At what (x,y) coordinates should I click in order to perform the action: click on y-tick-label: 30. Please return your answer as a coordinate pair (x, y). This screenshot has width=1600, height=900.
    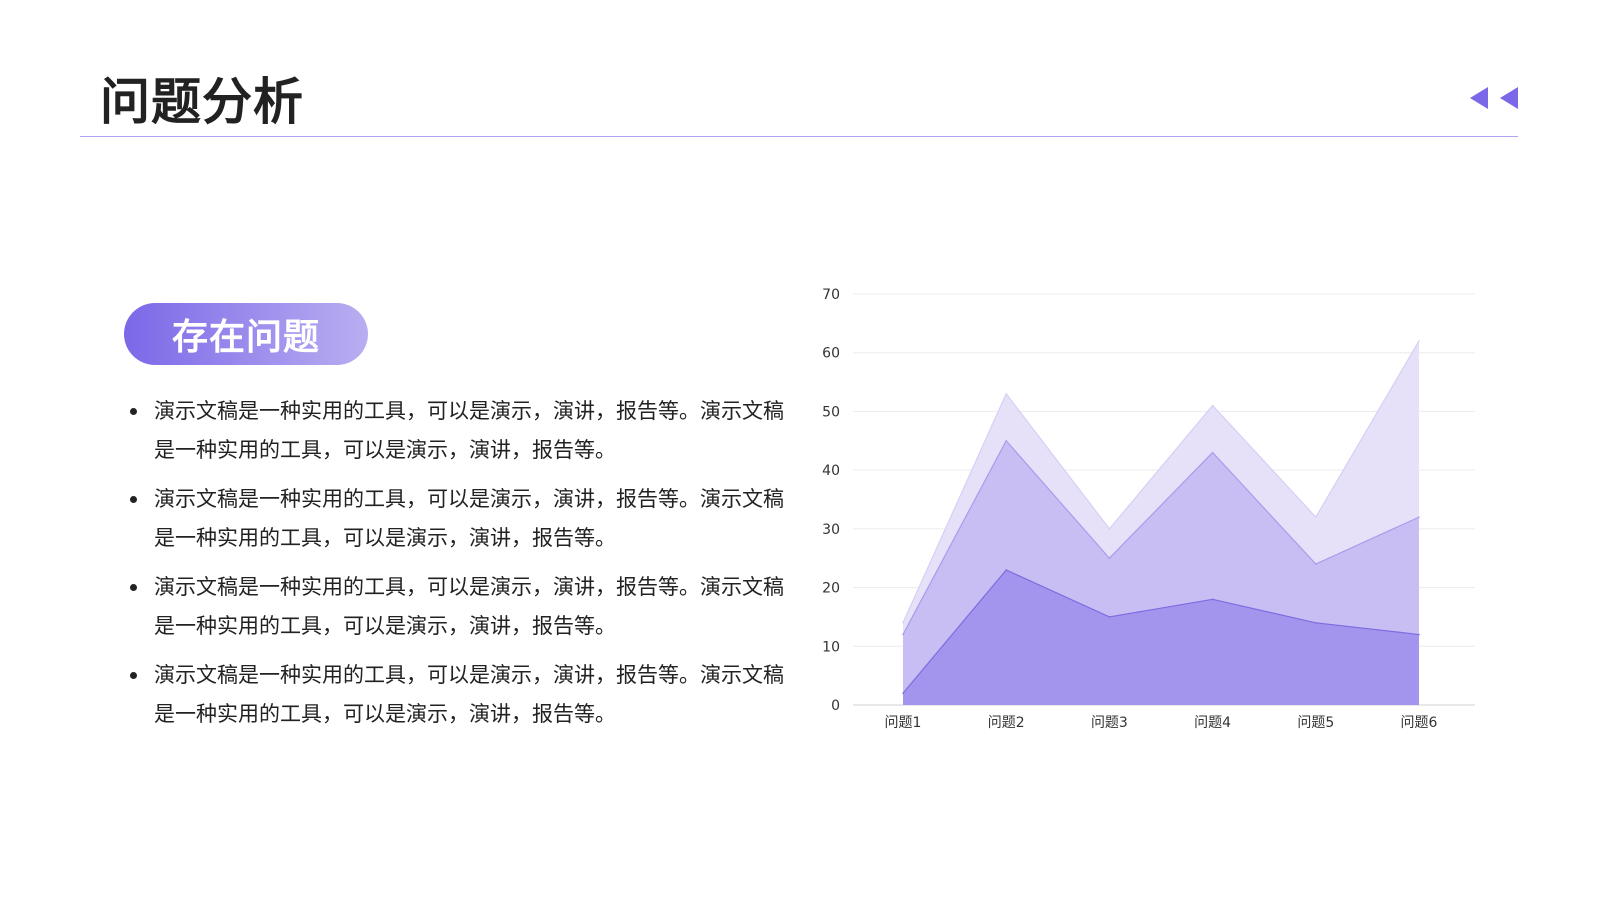
    Looking at the image, I should click on (831, 530).